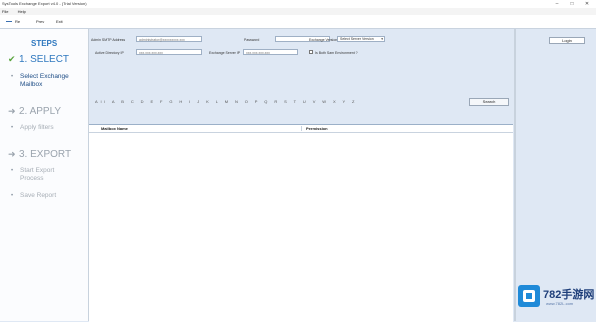  Describe the element at coordinates (317, 128) in the screenshot. I see `col-permission: Permission` at that location.